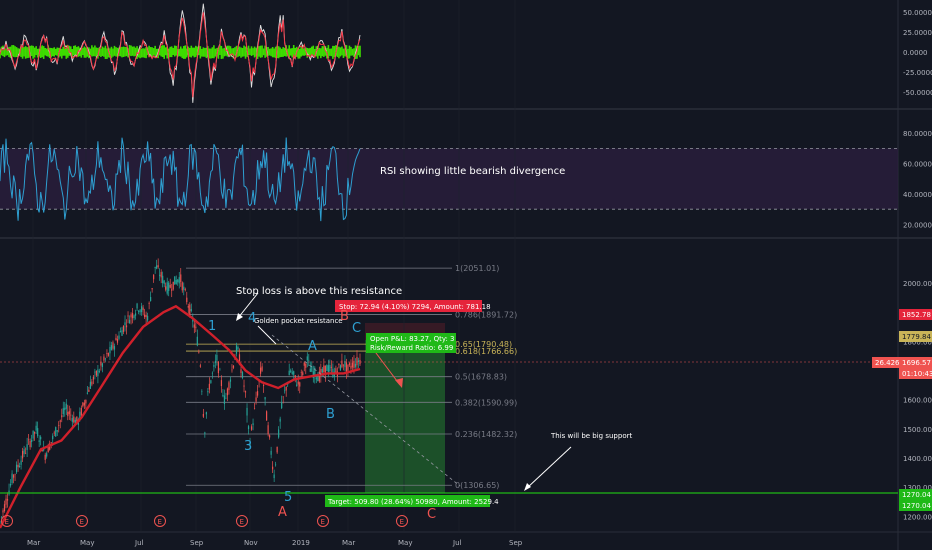 Image resolution: width=932 pixels, height=550 pixels. Describe the element at coordinates (486, 434) in the screenshot. I see `fib-level-label: 0.236(1482.32)` at that location.